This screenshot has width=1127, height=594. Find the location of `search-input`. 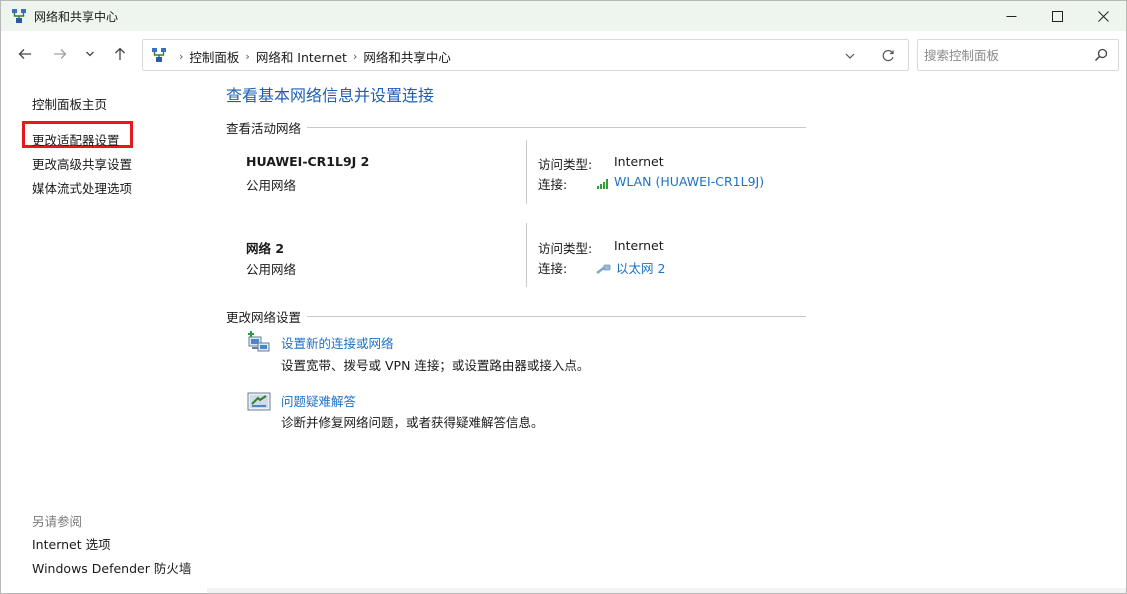

search-input is located at coordinates (1004, 55).